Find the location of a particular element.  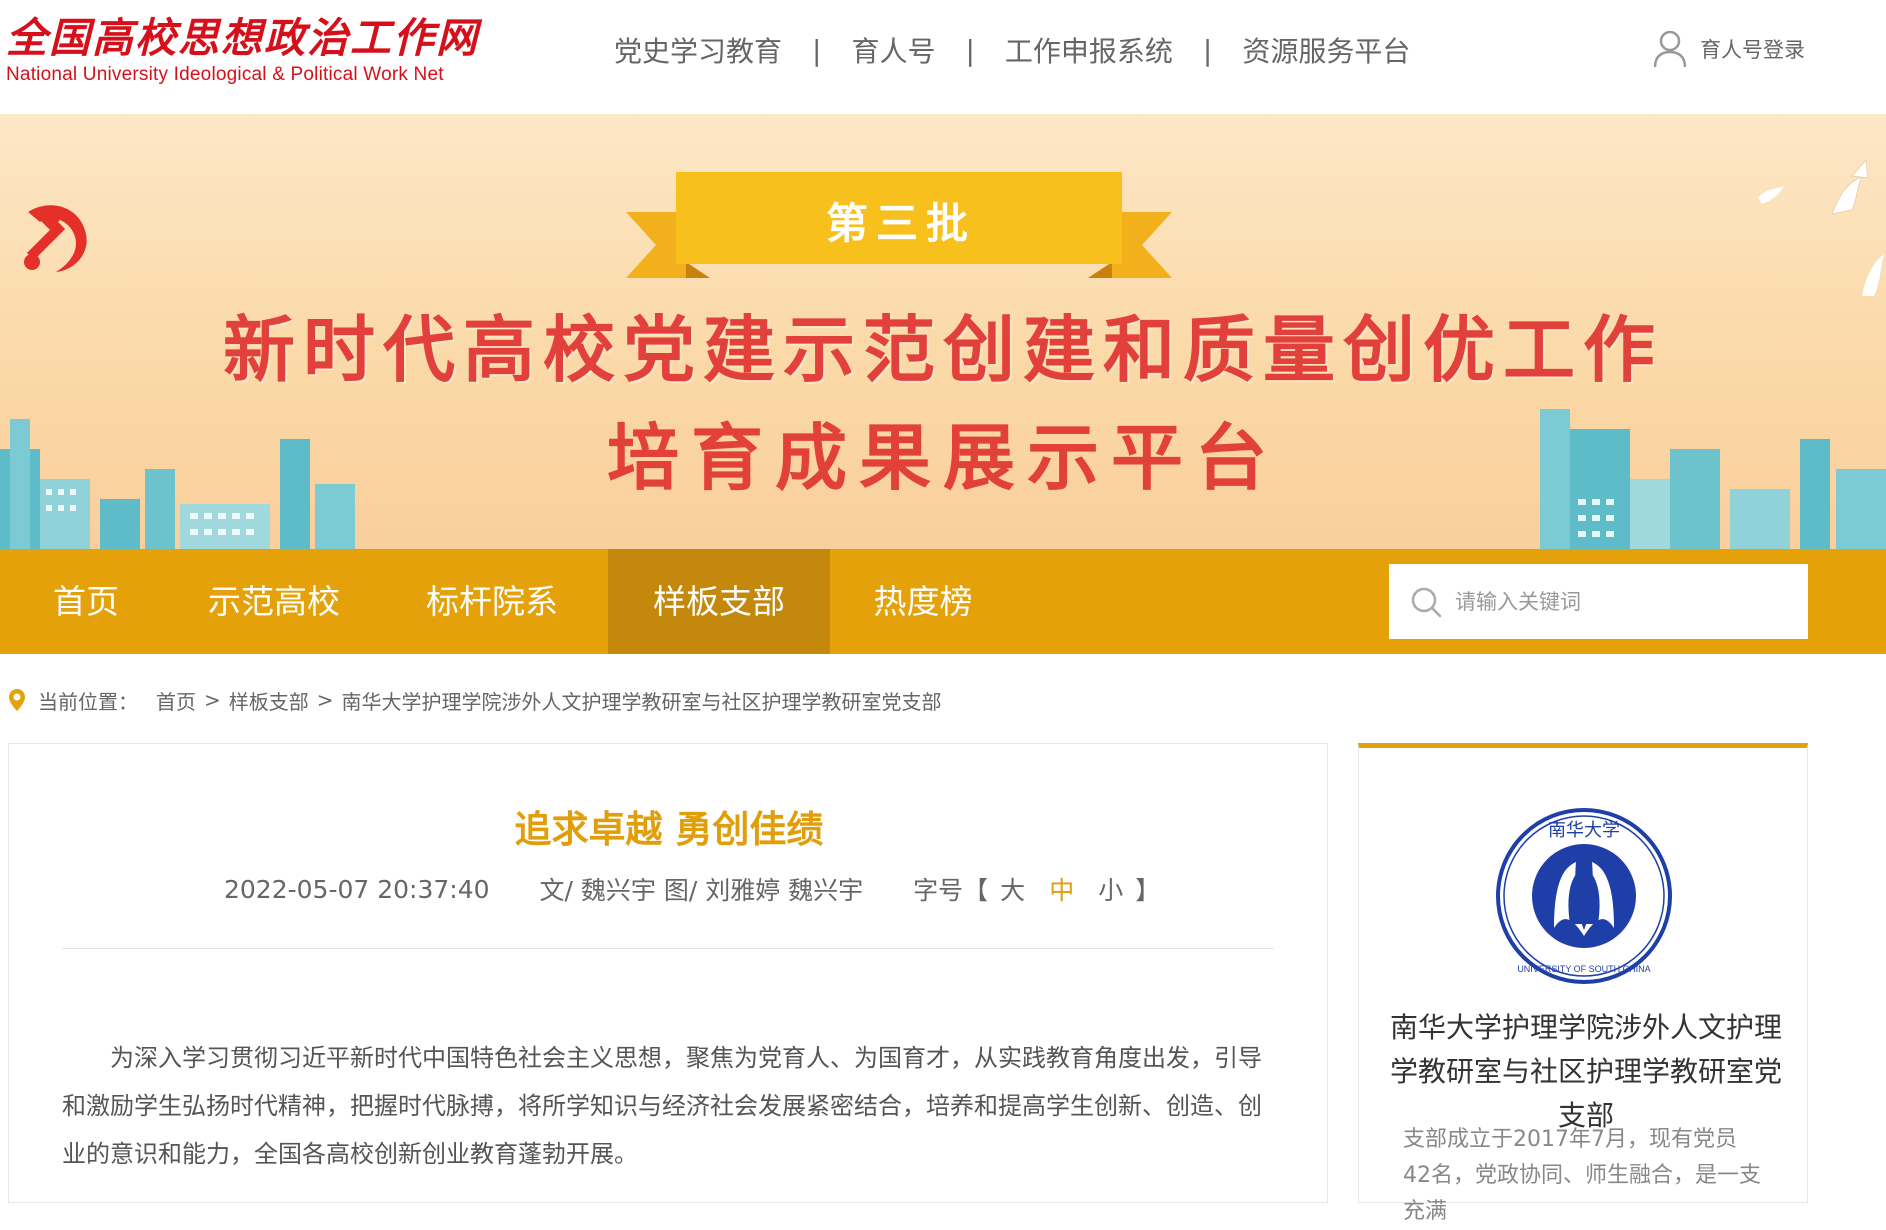

party-emblem-icon is located at coordinates (55, 238).